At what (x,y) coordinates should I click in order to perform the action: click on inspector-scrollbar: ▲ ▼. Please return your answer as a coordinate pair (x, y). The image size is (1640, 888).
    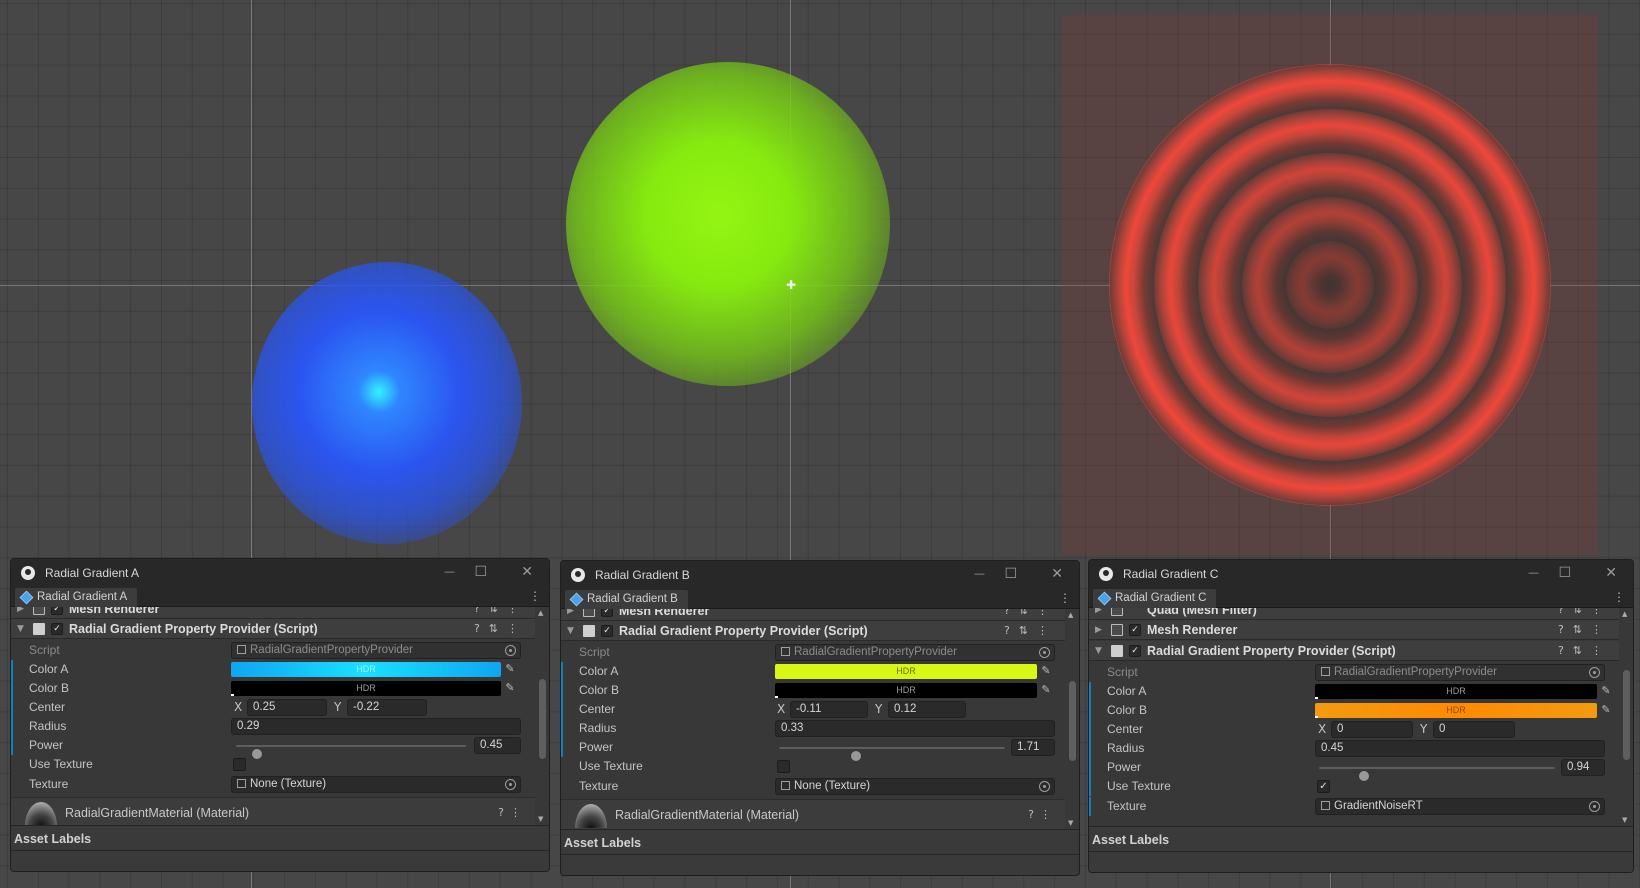
    Looking at the image, I should click on (1626, 717).